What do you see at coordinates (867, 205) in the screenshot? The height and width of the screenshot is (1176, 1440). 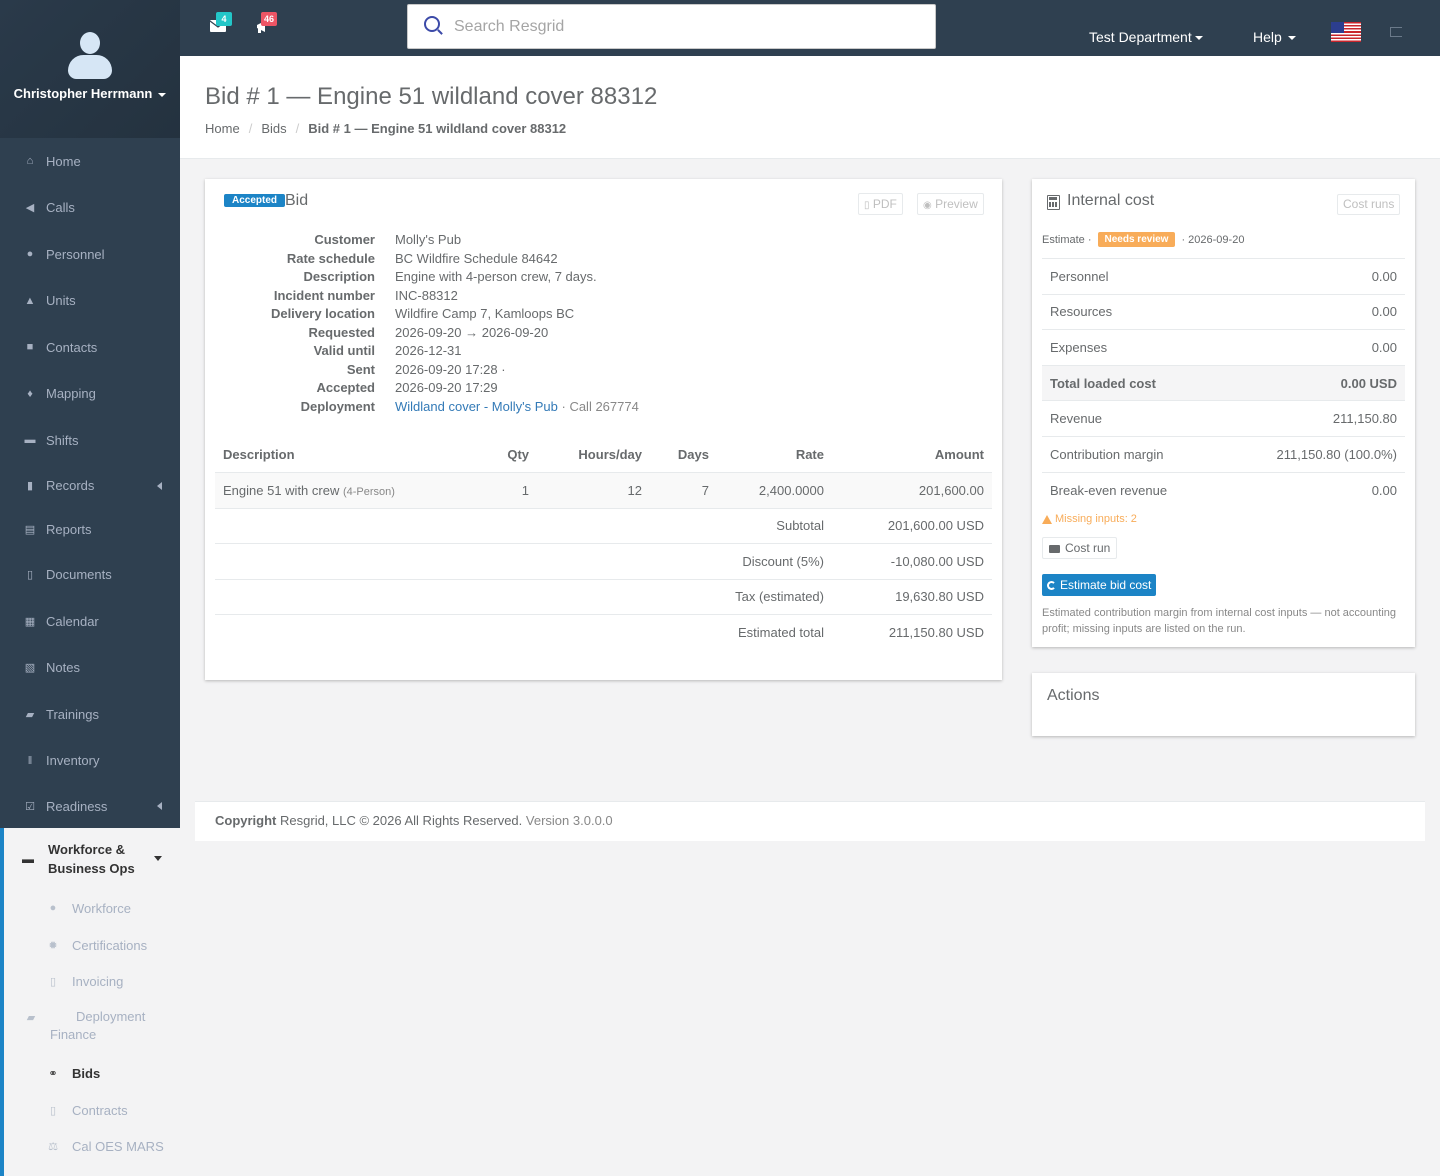 I see `file-pdf-icon: ▯` at bounding box center [867, 205].